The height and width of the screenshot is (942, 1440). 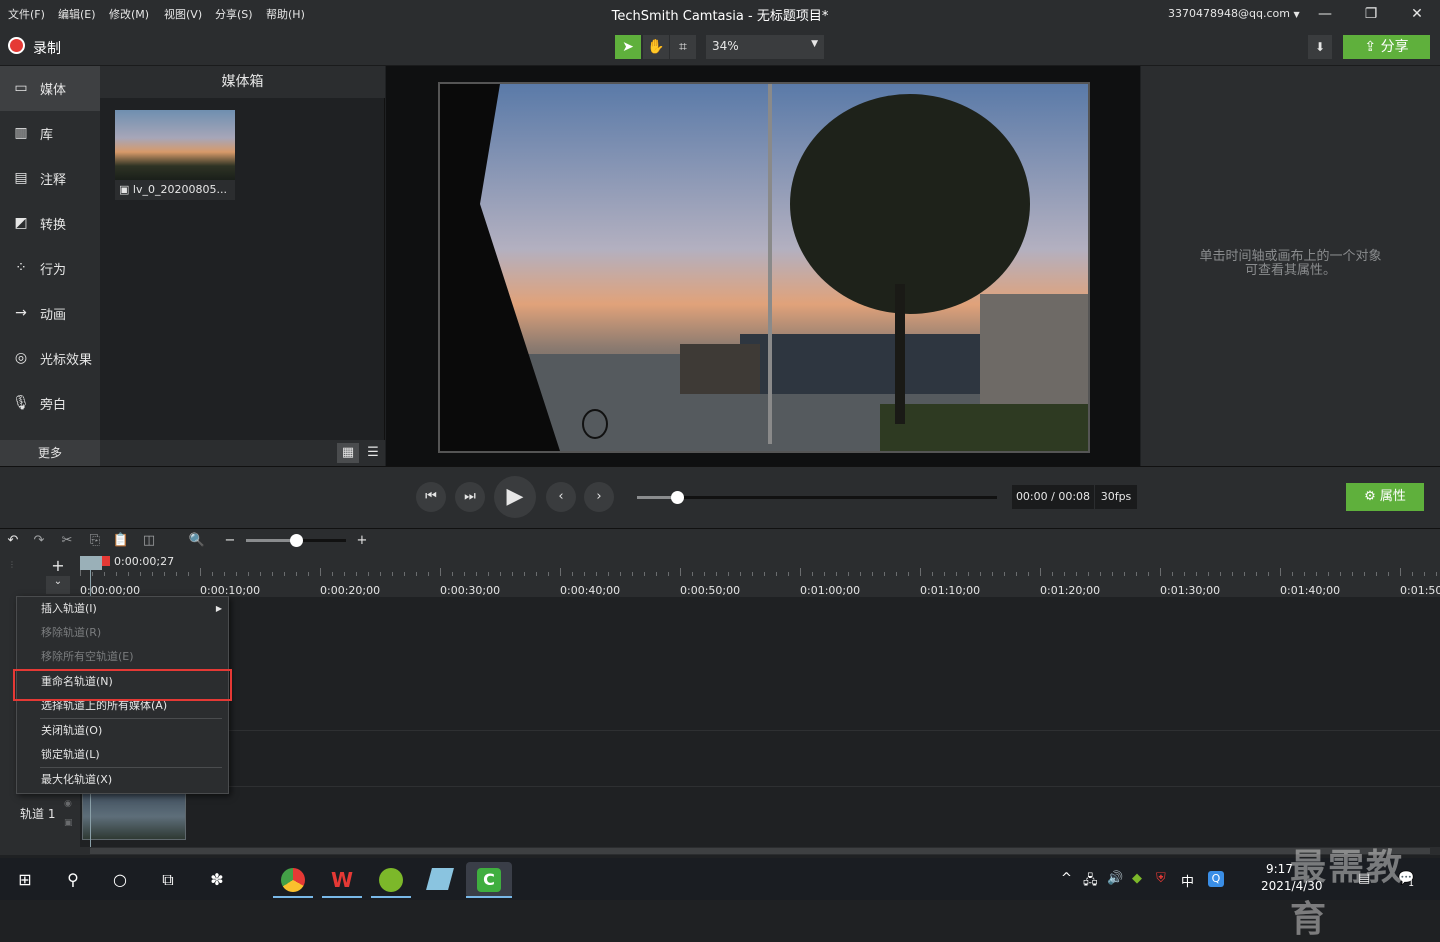 I want to click on search-button: ⚲, so click(x=73, y=880).